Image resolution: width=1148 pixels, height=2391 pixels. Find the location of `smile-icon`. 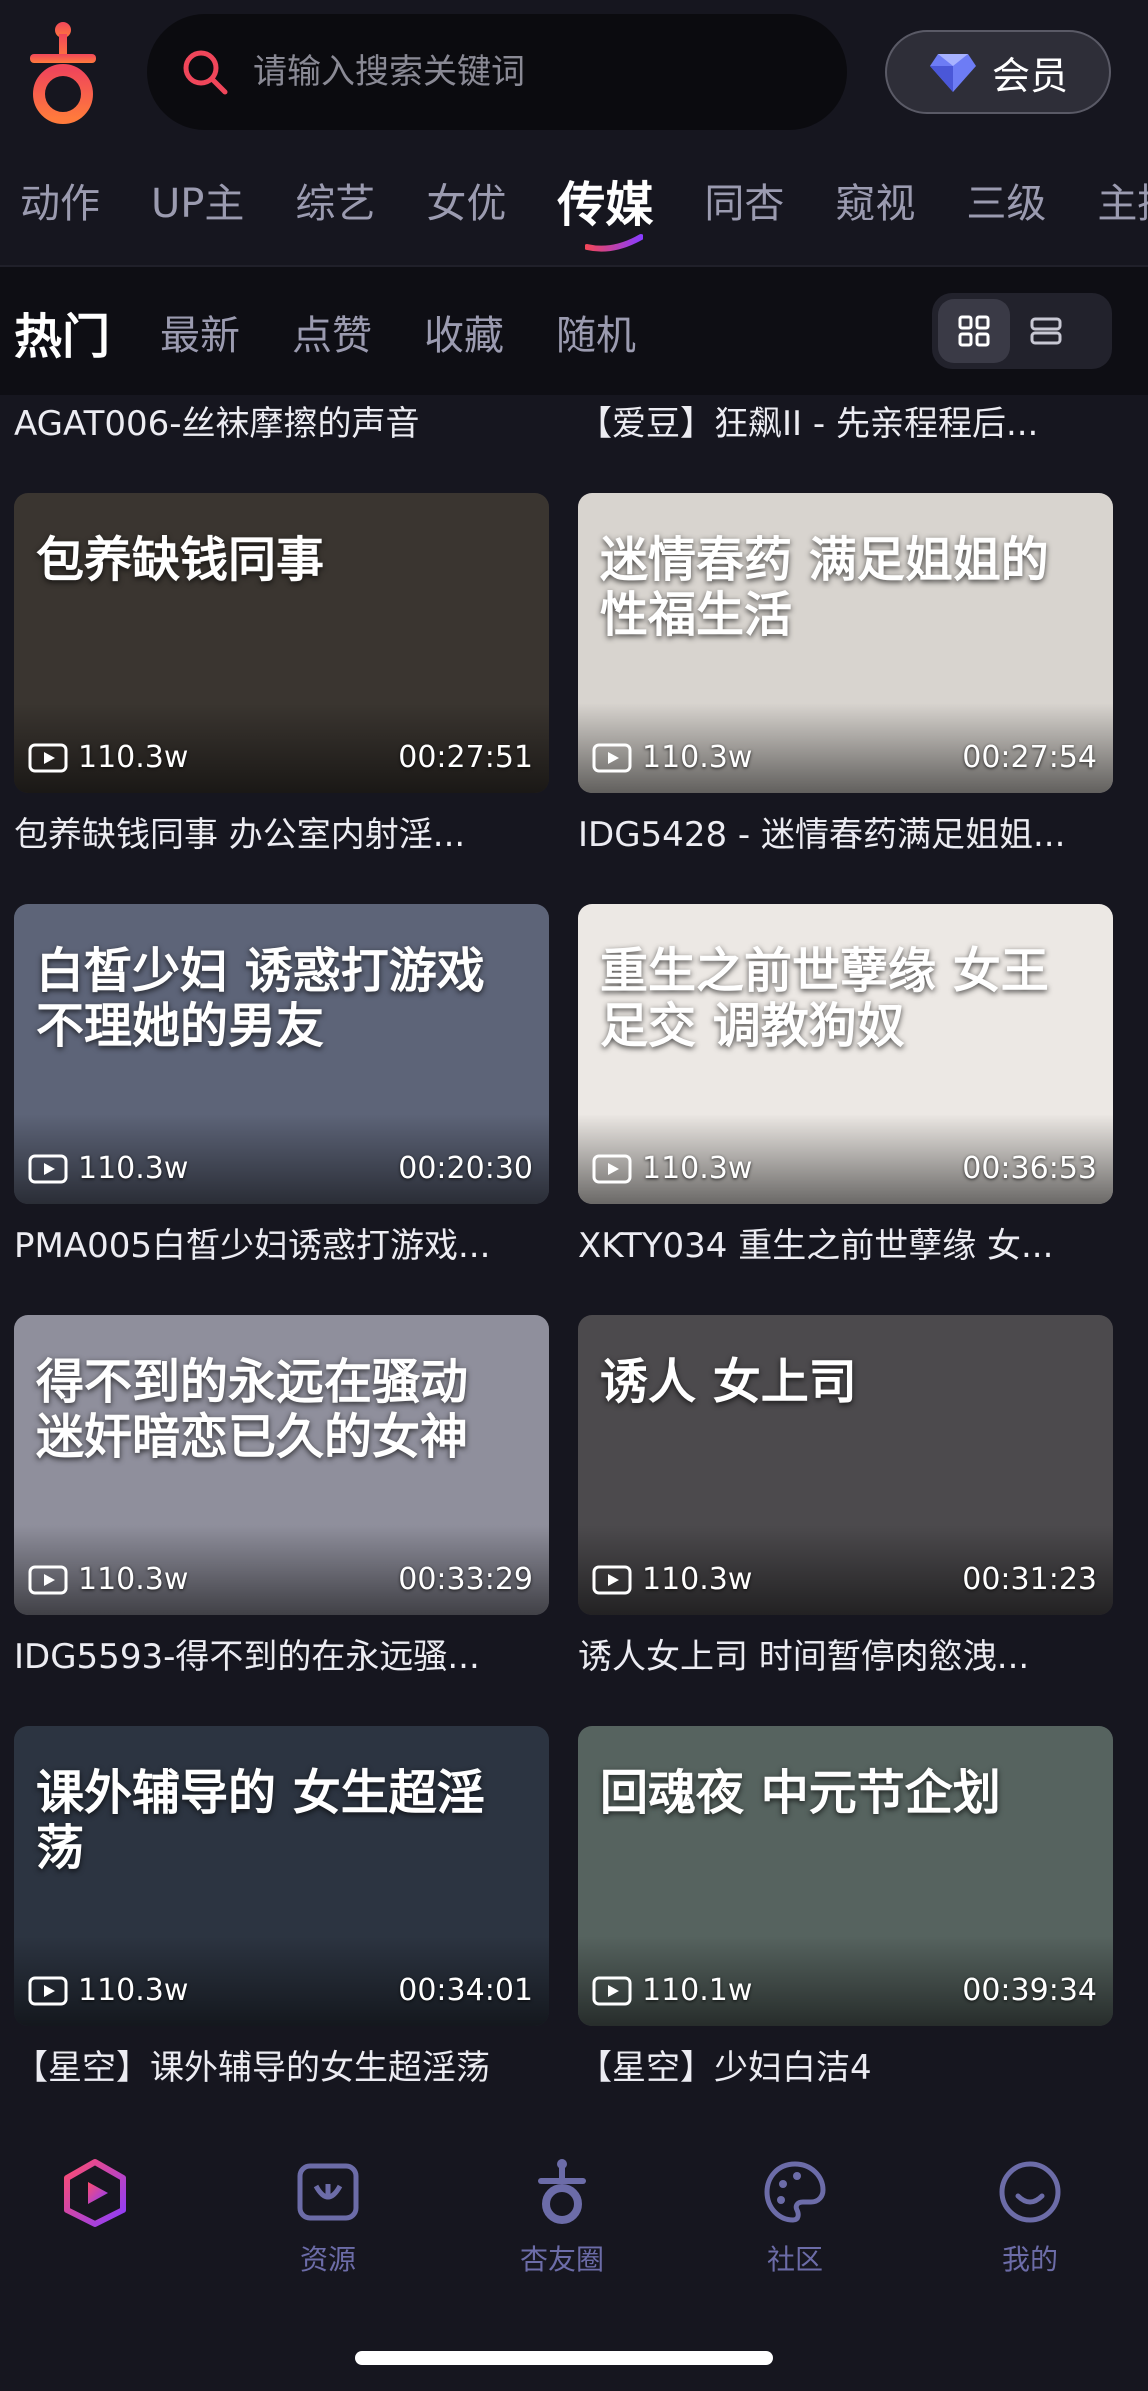

smile-icon is located at coordinates (1030, 2192).